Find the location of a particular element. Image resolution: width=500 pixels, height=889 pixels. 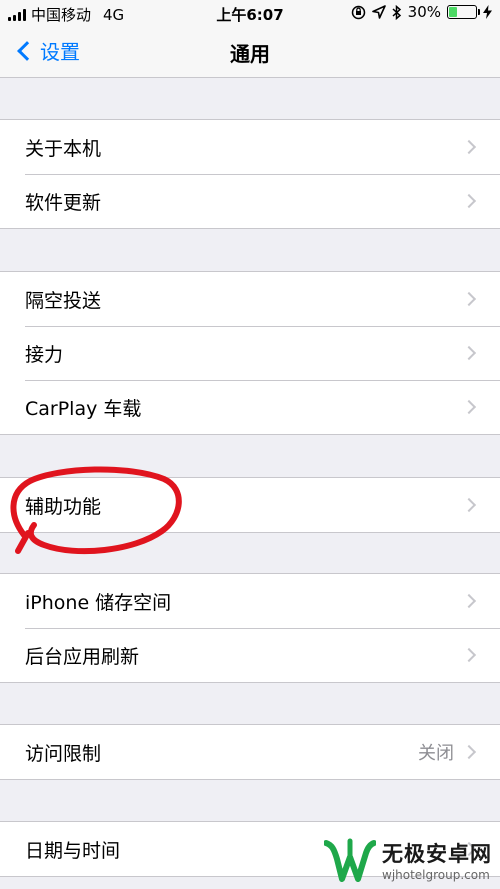

settings-row-about: 关于本机 is located at coordinates (250, 147).